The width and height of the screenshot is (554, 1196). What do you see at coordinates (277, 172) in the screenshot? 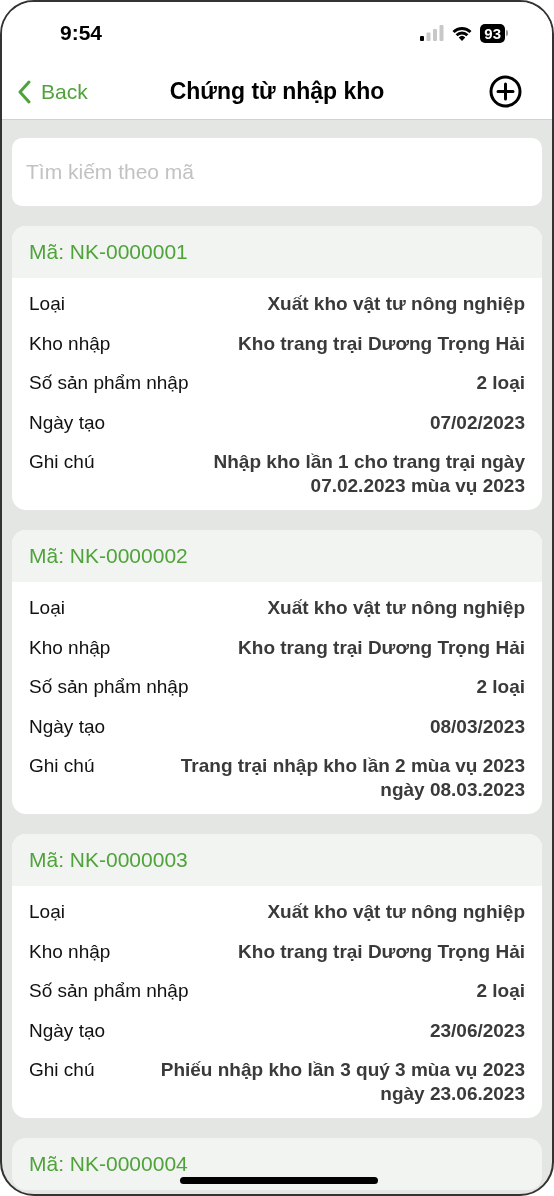
I see `search-field: Tìm kiếm theo mã` at bounding box center [277, 172].